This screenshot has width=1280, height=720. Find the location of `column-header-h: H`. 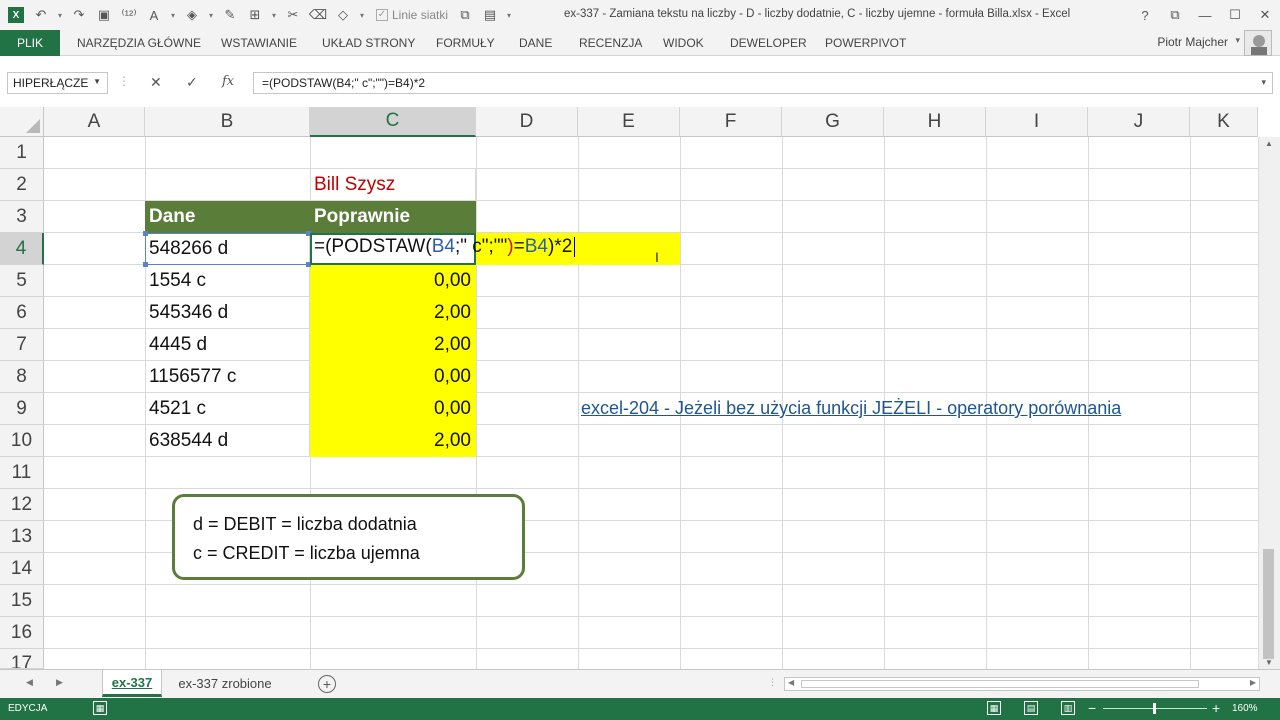

column-header-h: H is located at coordinates (935, 122).